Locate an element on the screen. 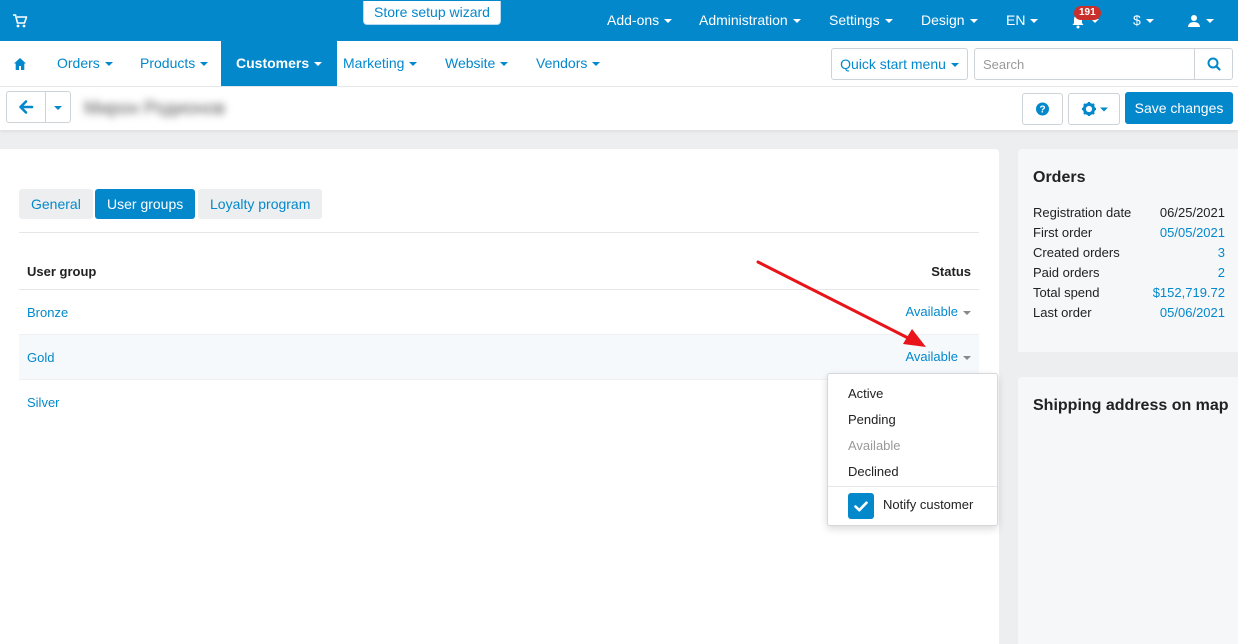 This screenshot has width=1238, height=644. notify-customer-checkbox is located at coordinates (861, 506).